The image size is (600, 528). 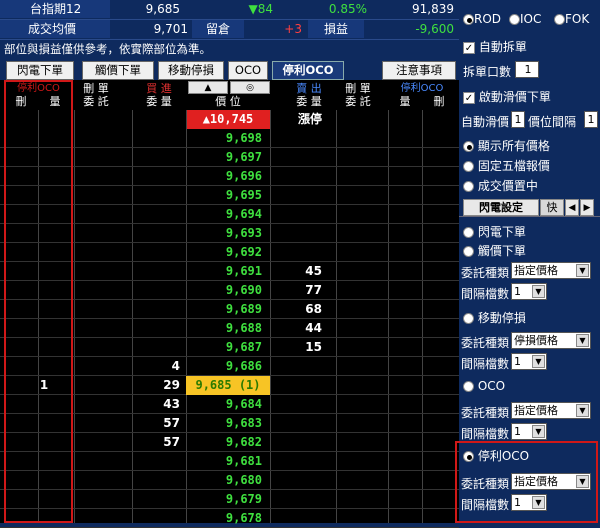 I want to click on order-kind-select: 指定價格 ▼, so click(x=551, y=270).